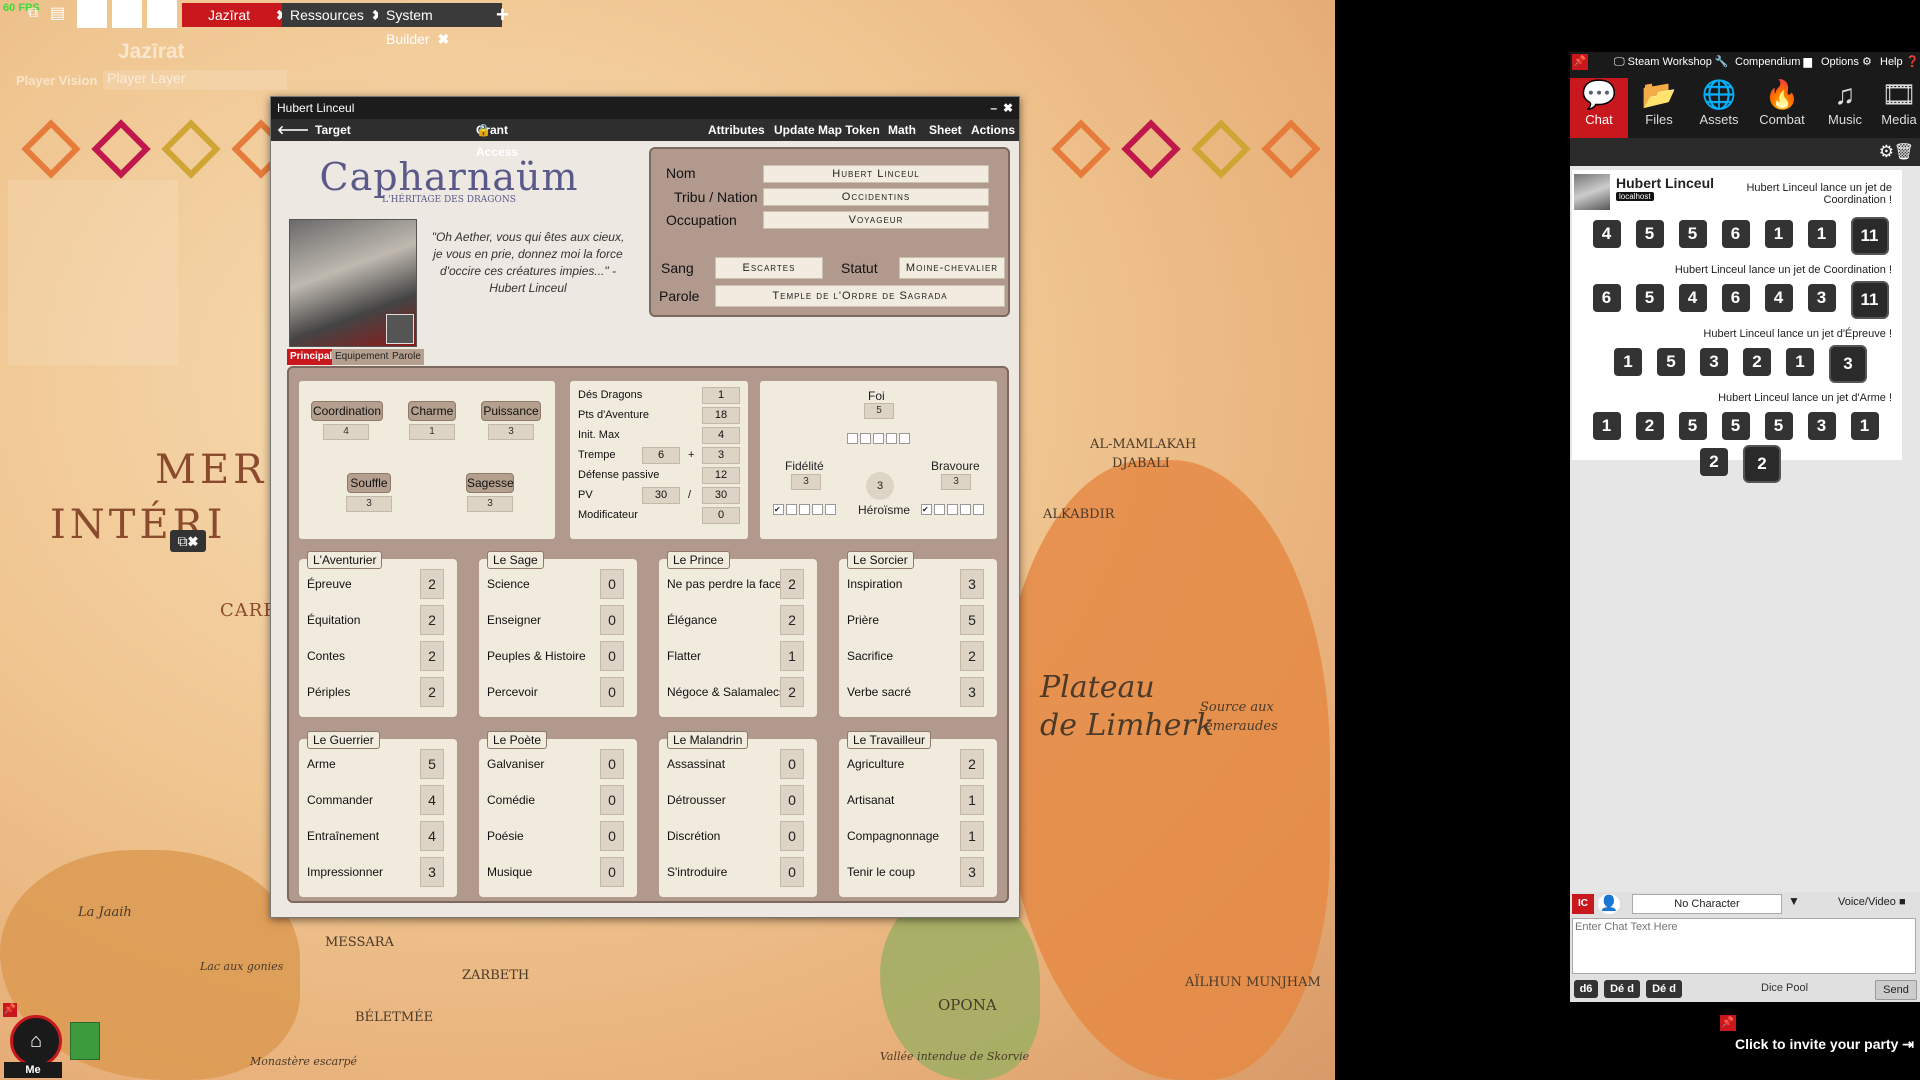 This screenshot has width=1920, height=1080. Describe the element at coordinates (311, 357) in the screenshot. I see `subtab-principal: Principal` at that location.